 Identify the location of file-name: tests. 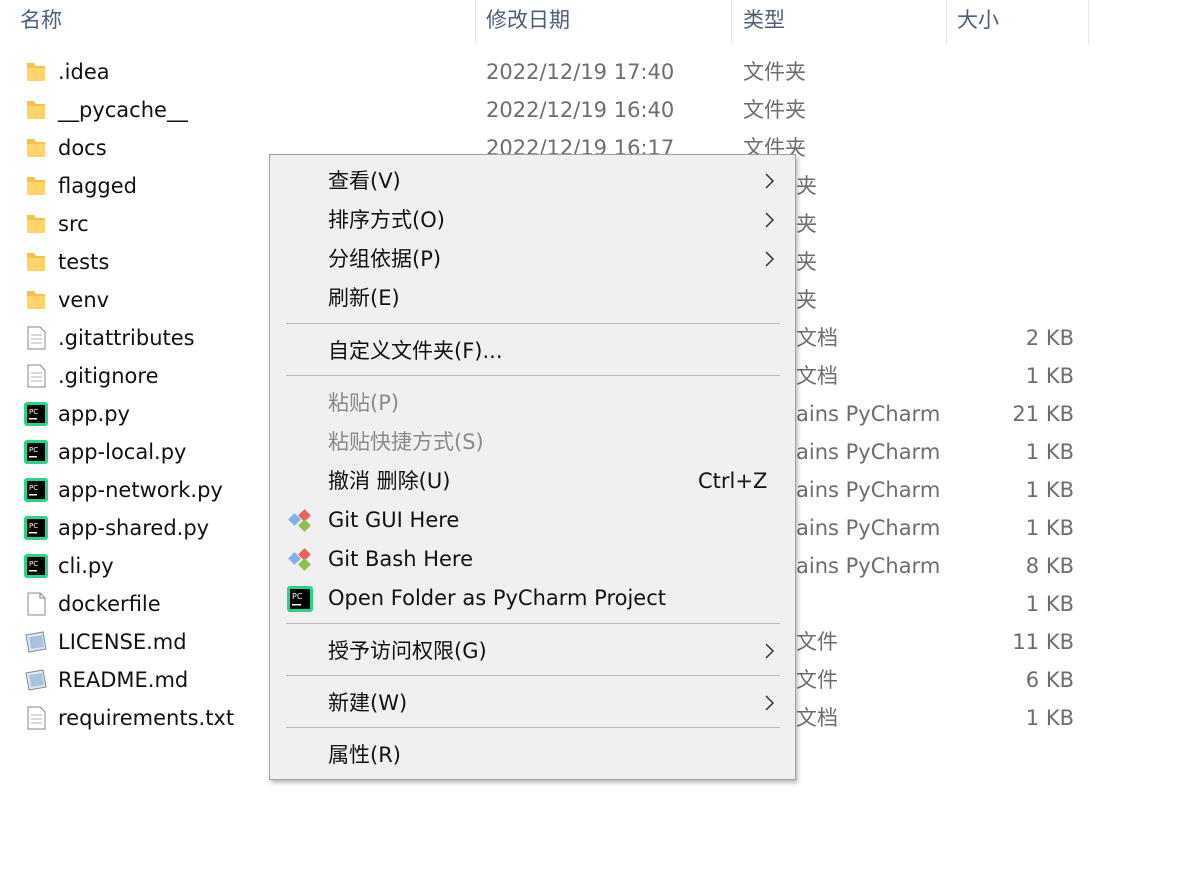
(84, 262).